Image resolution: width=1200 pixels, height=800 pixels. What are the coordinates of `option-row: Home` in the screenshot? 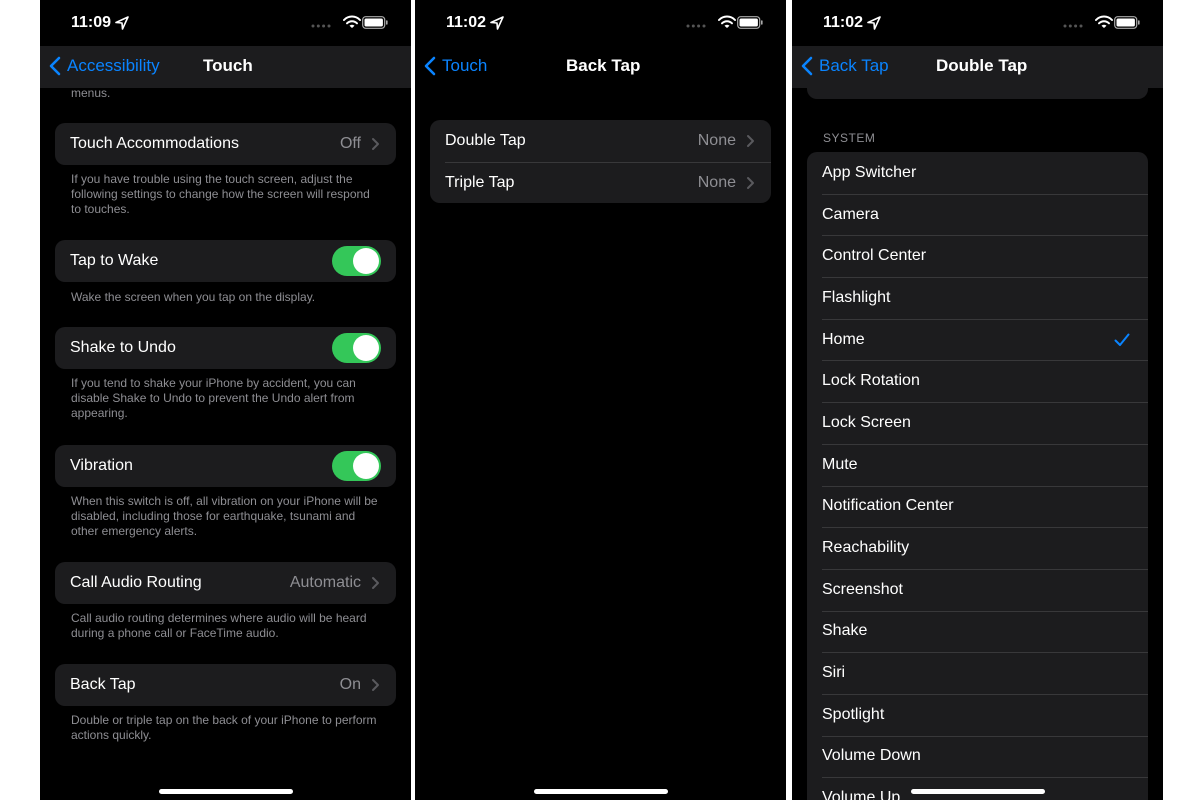 It's located at (977, 339).